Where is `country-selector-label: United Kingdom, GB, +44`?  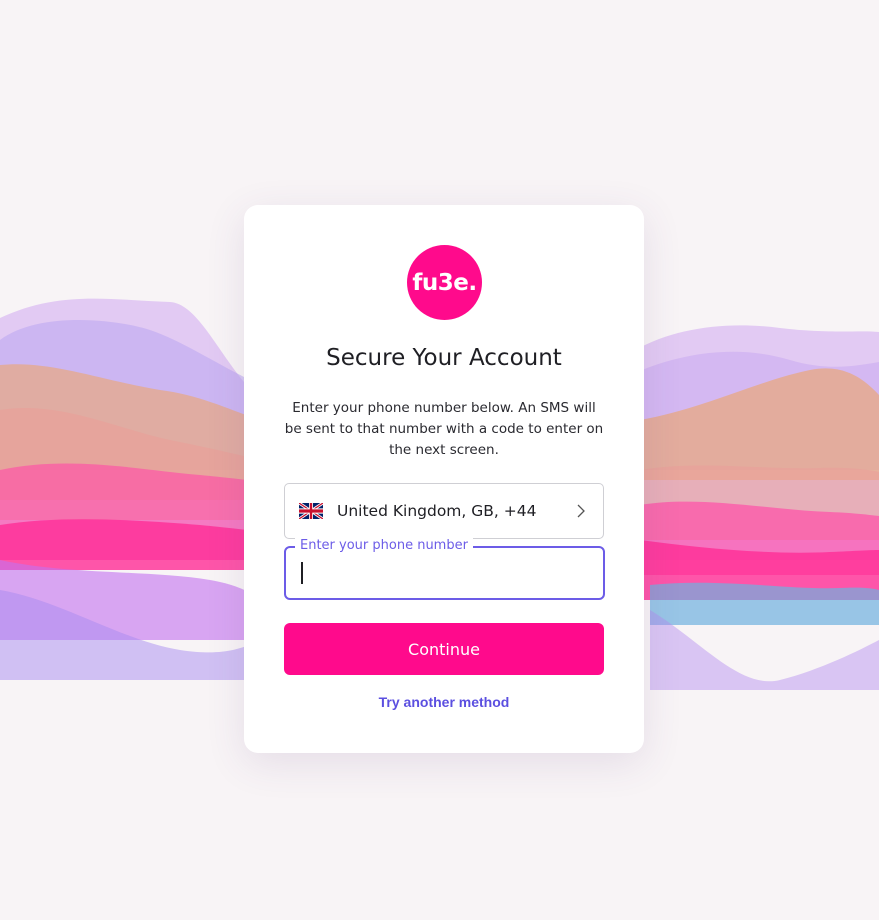
country-selector-label: United Kingdom, GB, +44 is located at coordinates (437, 511).